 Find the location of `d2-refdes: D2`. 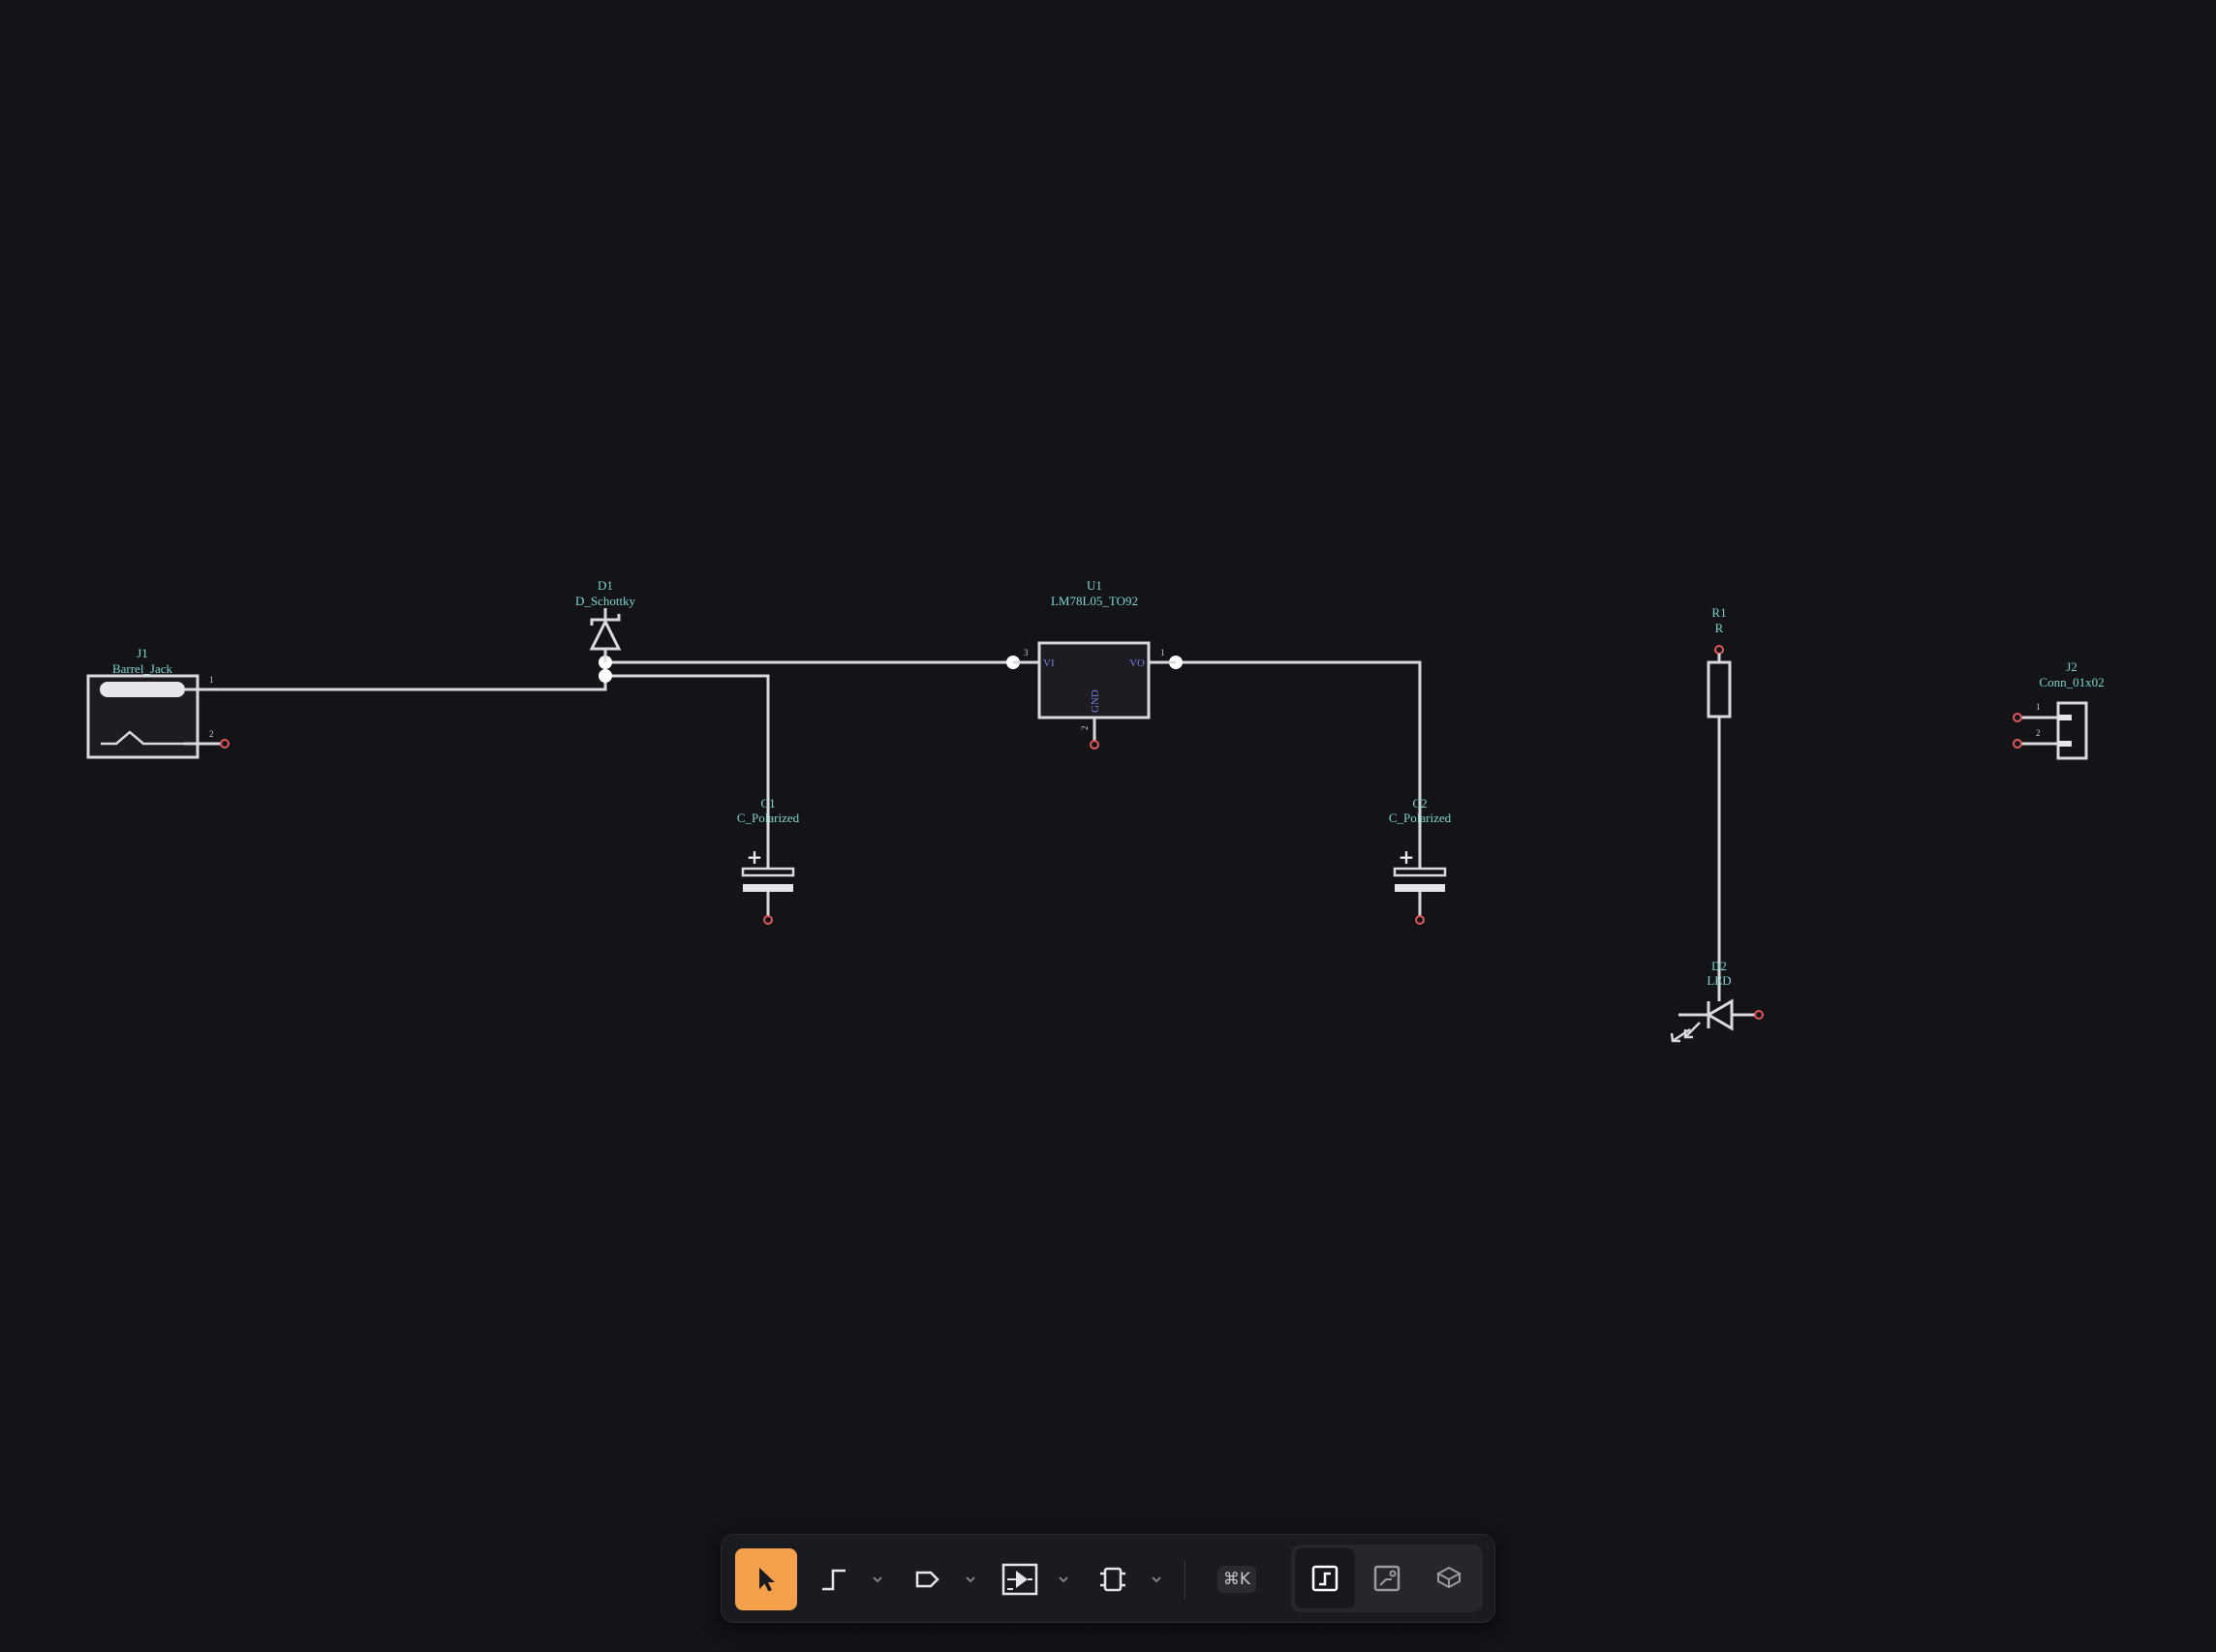

d2-refdes: D2 is located at coordinates (1719, 966).